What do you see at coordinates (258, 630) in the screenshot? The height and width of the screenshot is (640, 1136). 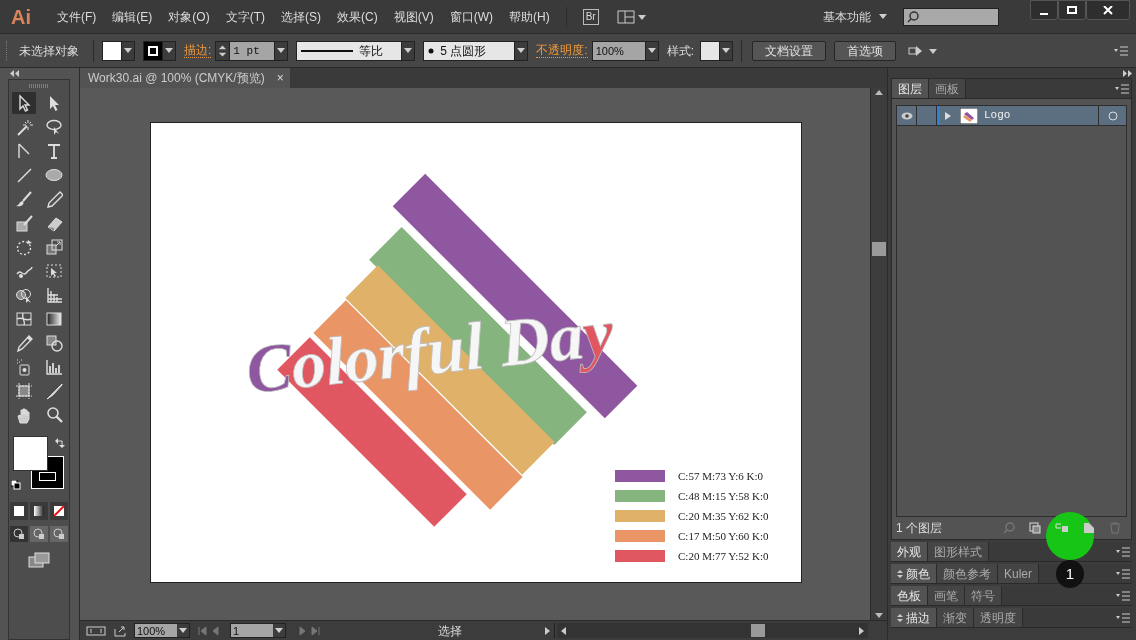 I see `artboard-field: 1` at bounding box center [258, 630].